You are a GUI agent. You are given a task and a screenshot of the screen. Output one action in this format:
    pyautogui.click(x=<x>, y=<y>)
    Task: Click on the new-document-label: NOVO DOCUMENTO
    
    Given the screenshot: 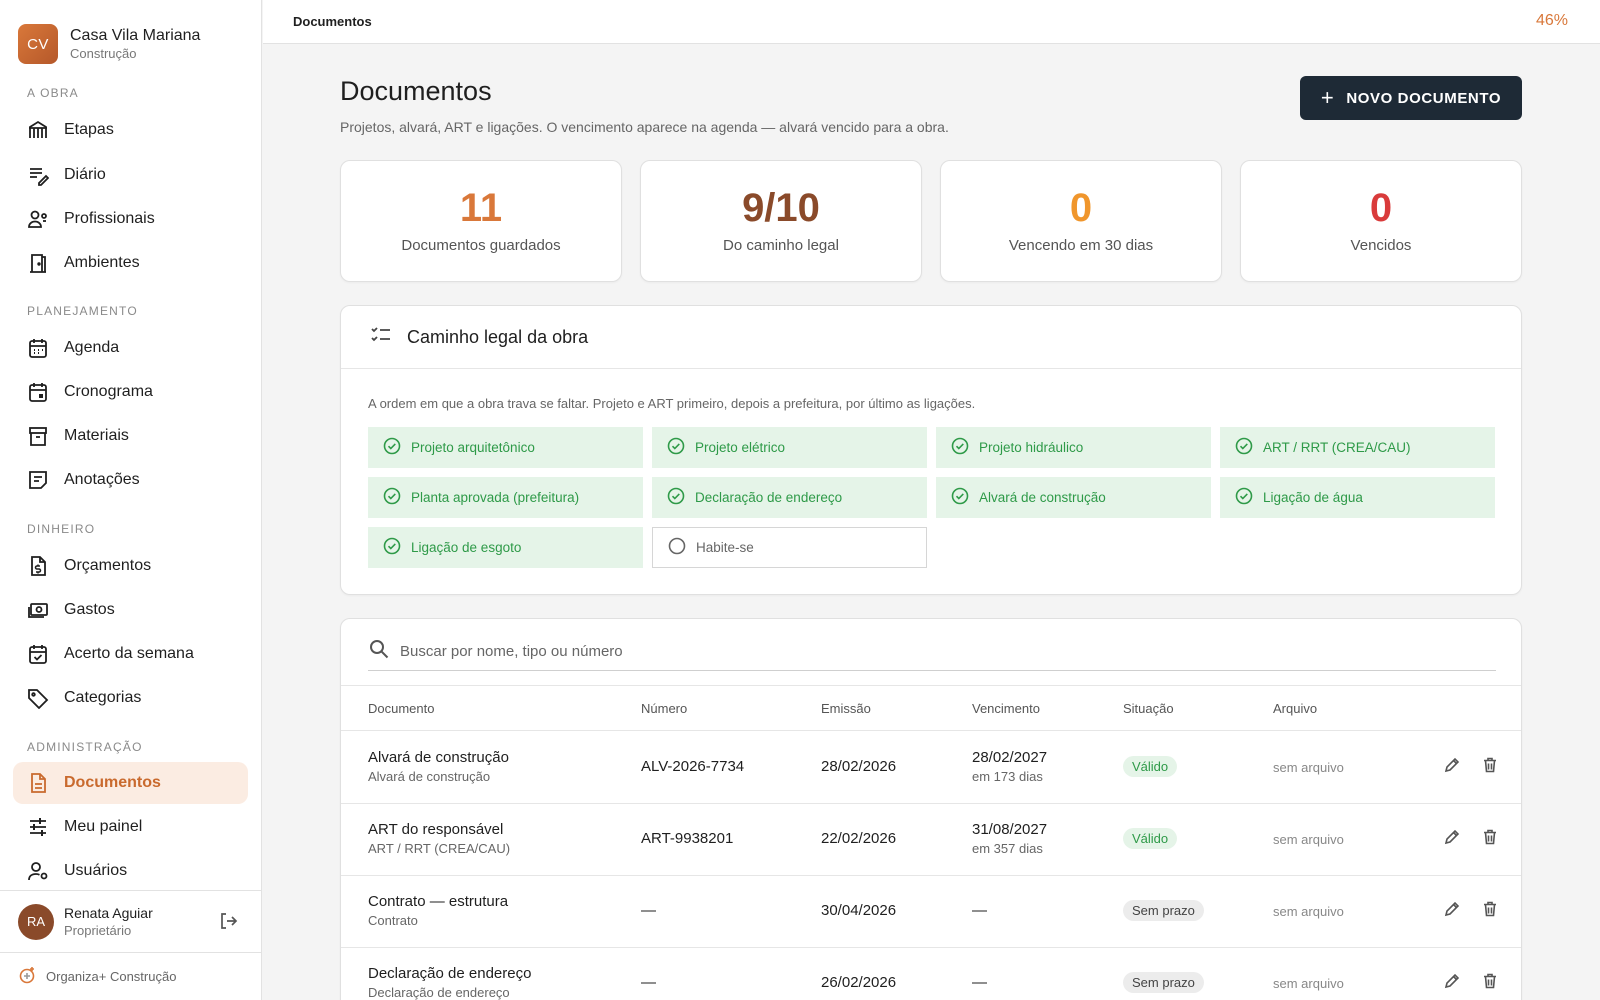 What is the action you would take?
    pyautogui.click(x=1424, y=98)
    